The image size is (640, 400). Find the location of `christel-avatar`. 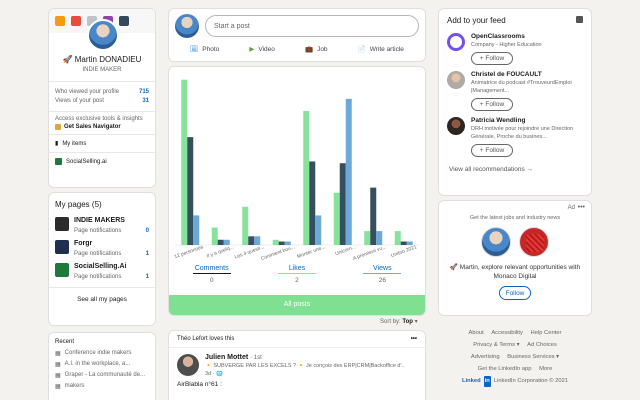

christel-avatar is located at coordinates (456, 80).